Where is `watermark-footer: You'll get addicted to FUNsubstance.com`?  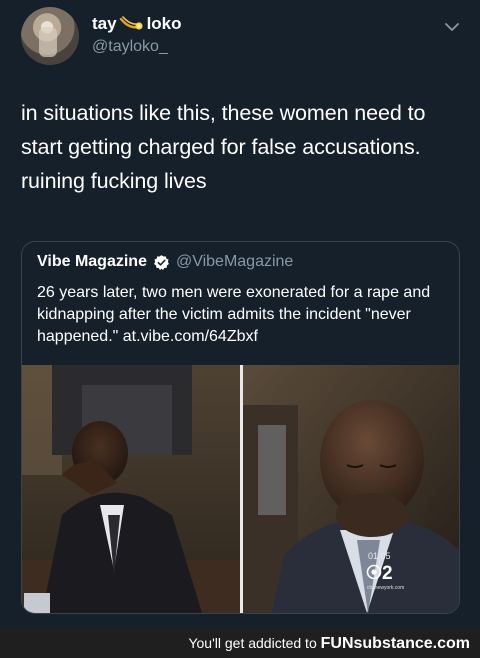 watermark-footer: You'll get addicted to FUNsubstance.com is located at coordinates (240, 643).